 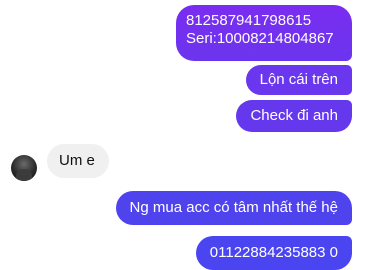 I want to click on message-text: Check đi anh, so click(x=294, y=115).